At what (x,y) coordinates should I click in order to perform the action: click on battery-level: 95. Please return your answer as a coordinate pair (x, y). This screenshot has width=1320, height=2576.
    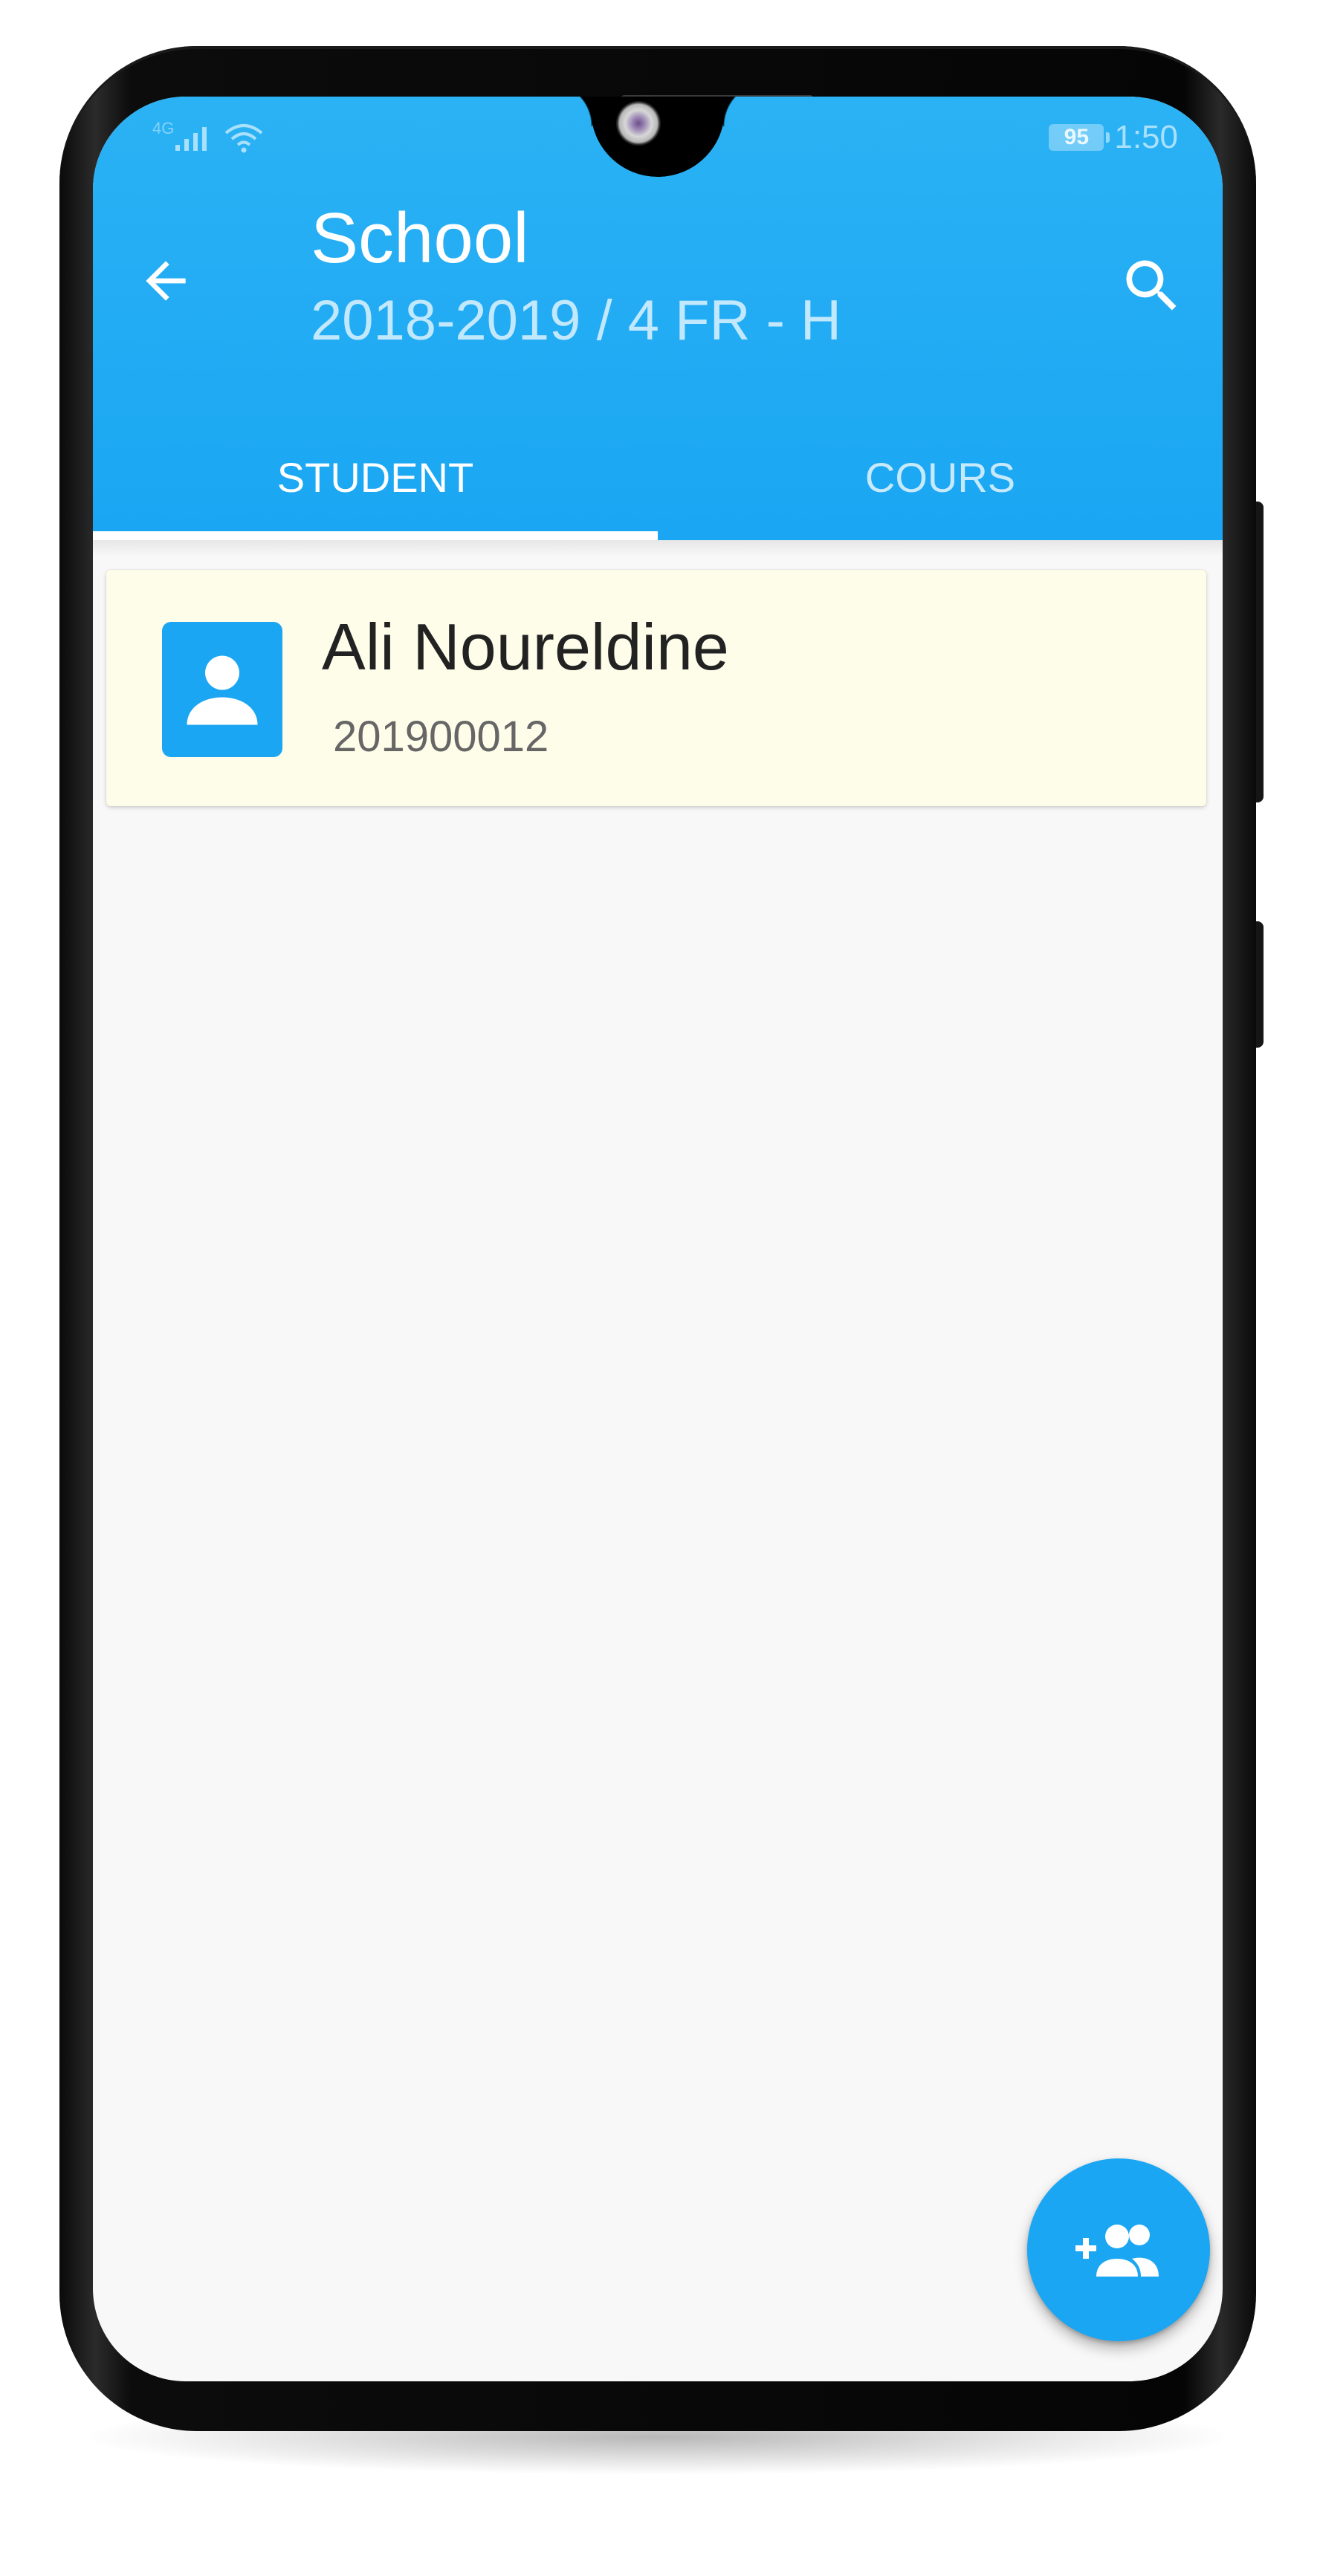
    Looking at the image, I should click on (1077, 137).